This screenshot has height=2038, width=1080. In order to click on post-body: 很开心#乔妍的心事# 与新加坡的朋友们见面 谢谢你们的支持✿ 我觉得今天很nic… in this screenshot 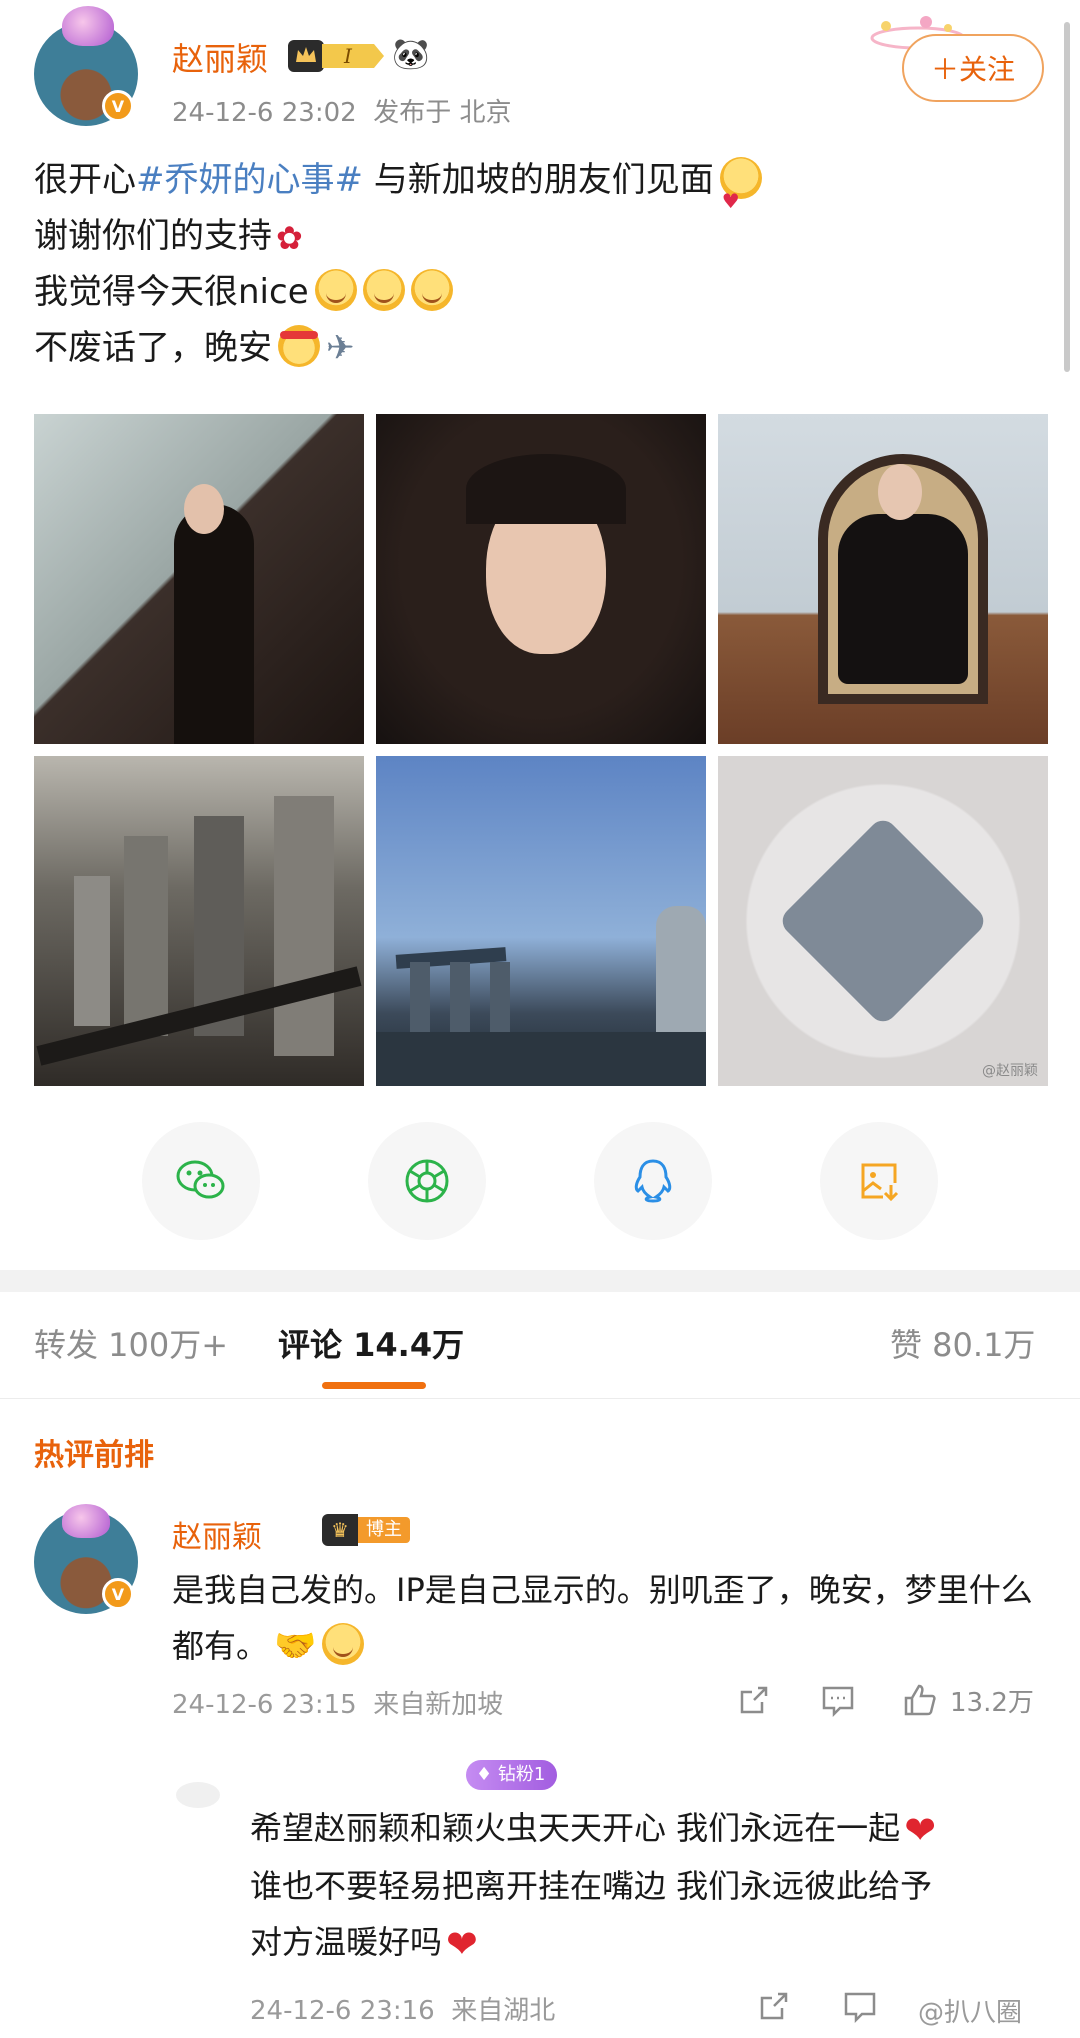, I will do `click(539, 264)`.